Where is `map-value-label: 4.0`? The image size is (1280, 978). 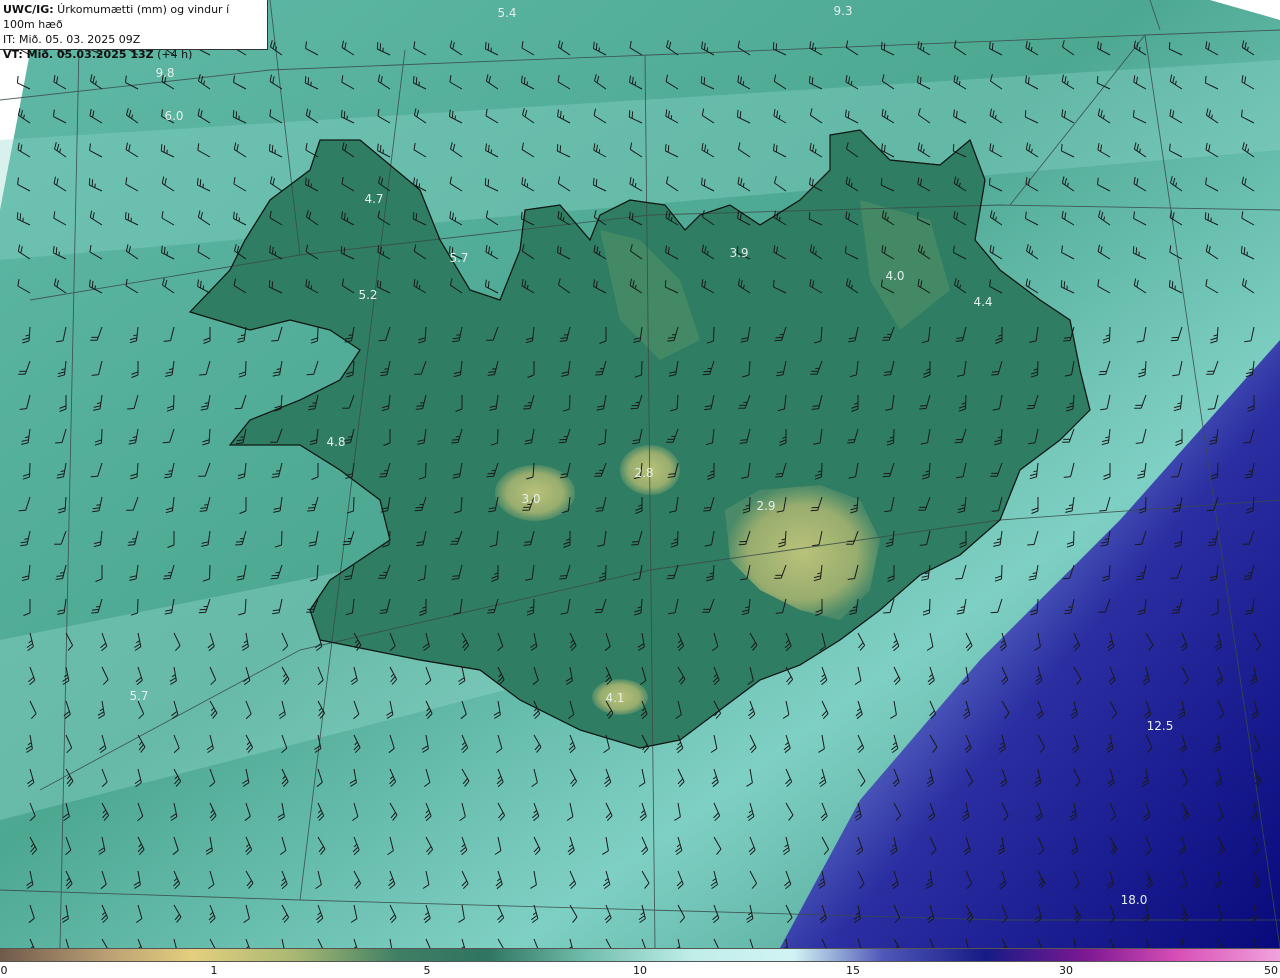
map-value-label: 4.0 is located at coordinates (895, 276).